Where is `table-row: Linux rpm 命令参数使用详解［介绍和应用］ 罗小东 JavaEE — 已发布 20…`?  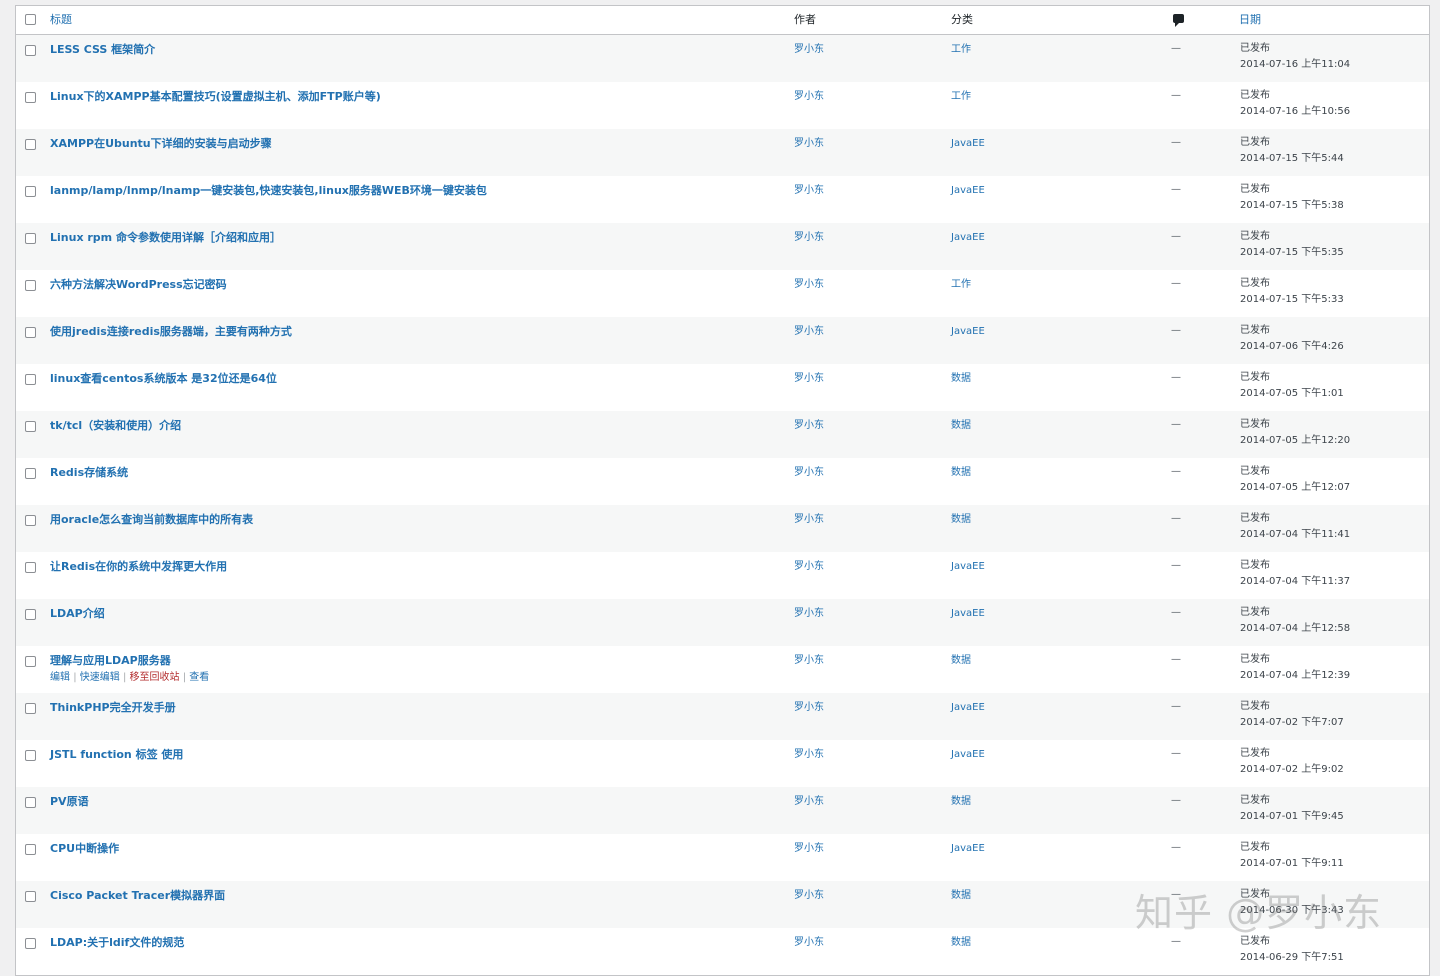 table-row: Linux rpm 命令参数使用详解［介绍和应用］ 罗小东 JavaEE — 已发布 20… is located at coordinates (722, 246).